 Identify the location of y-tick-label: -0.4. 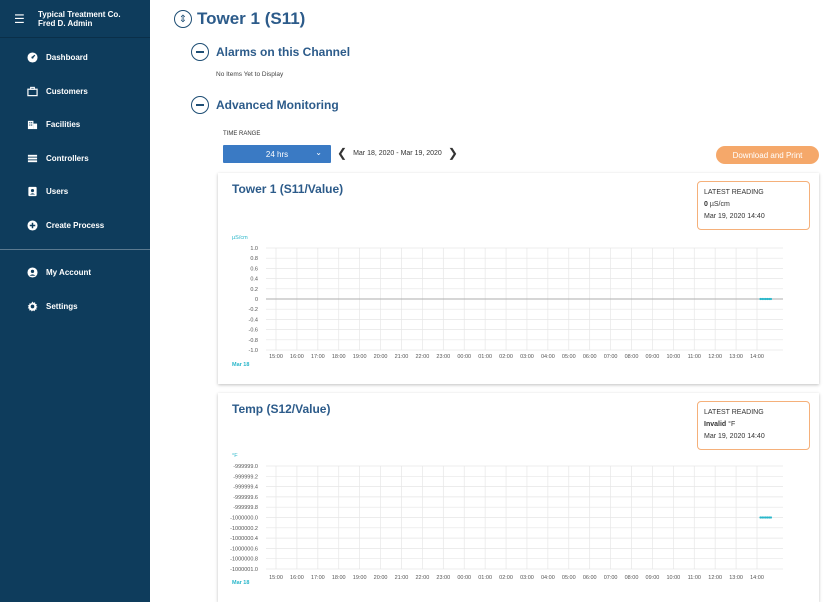
(253, 320).